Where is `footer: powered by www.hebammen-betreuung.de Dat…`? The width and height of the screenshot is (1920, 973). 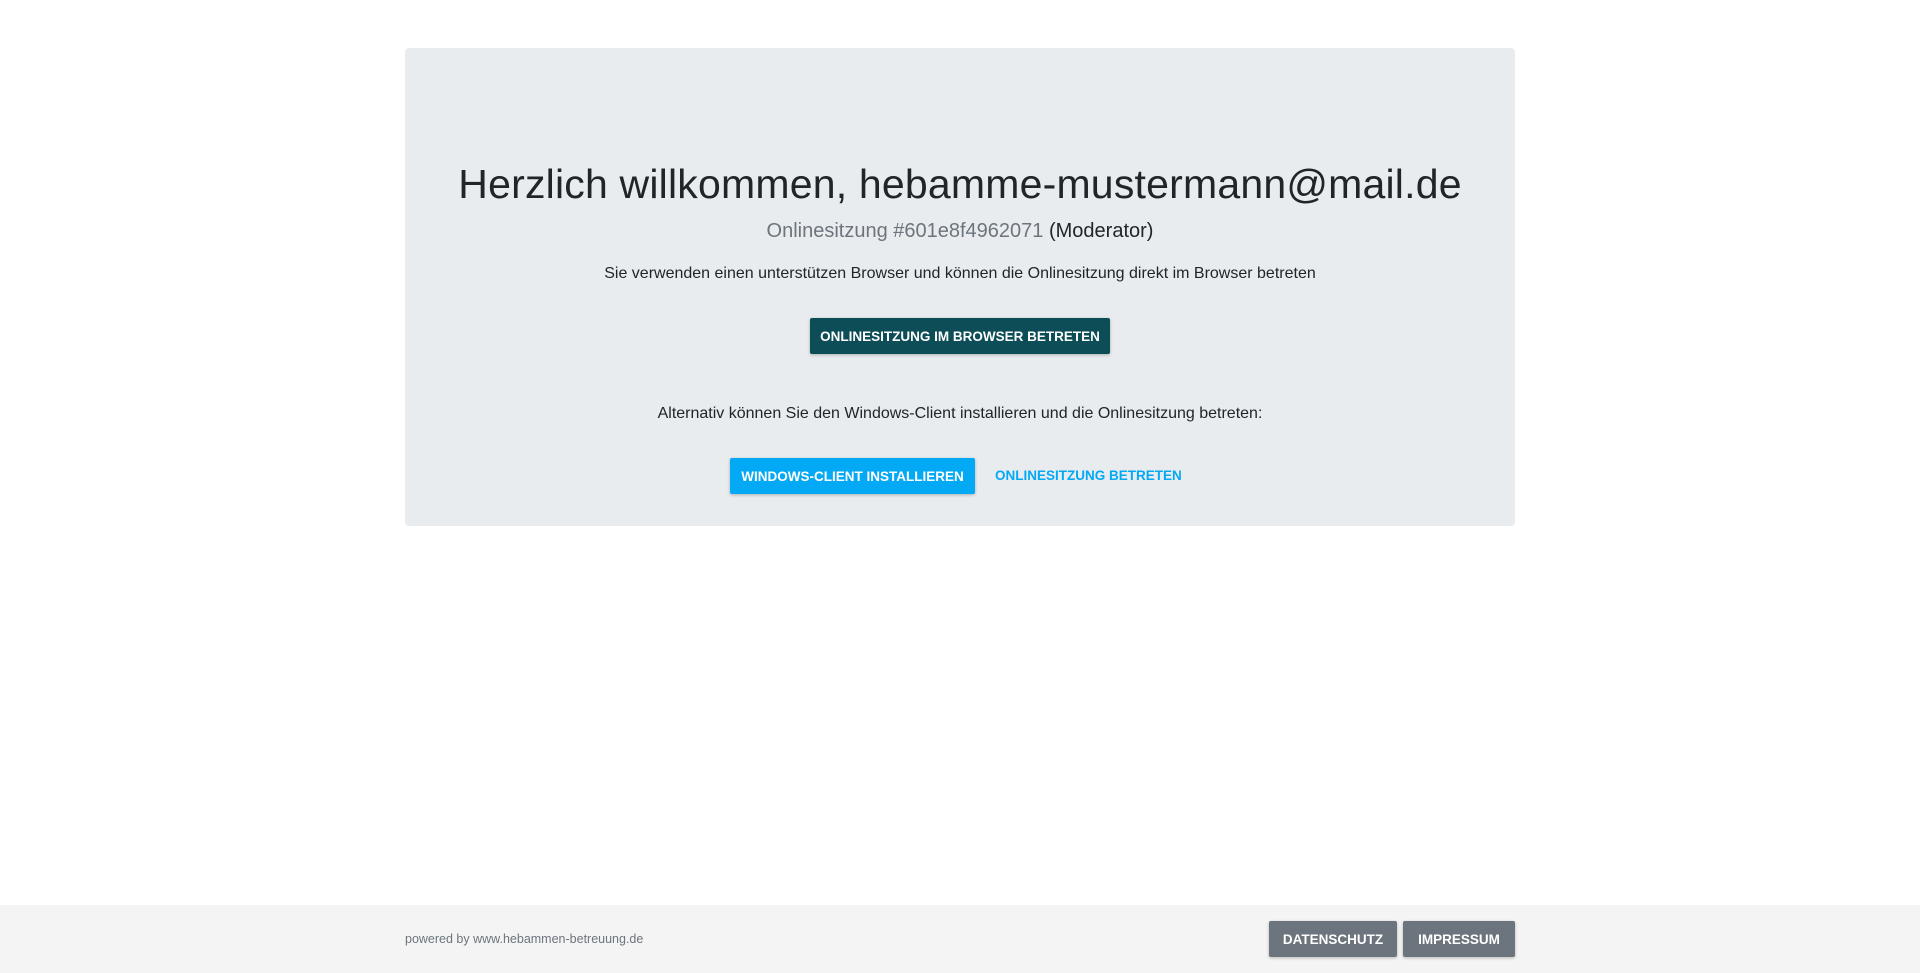 footer: powered by www.hebammen-betreuung.de Dat… is located at coordinates (960, 939).